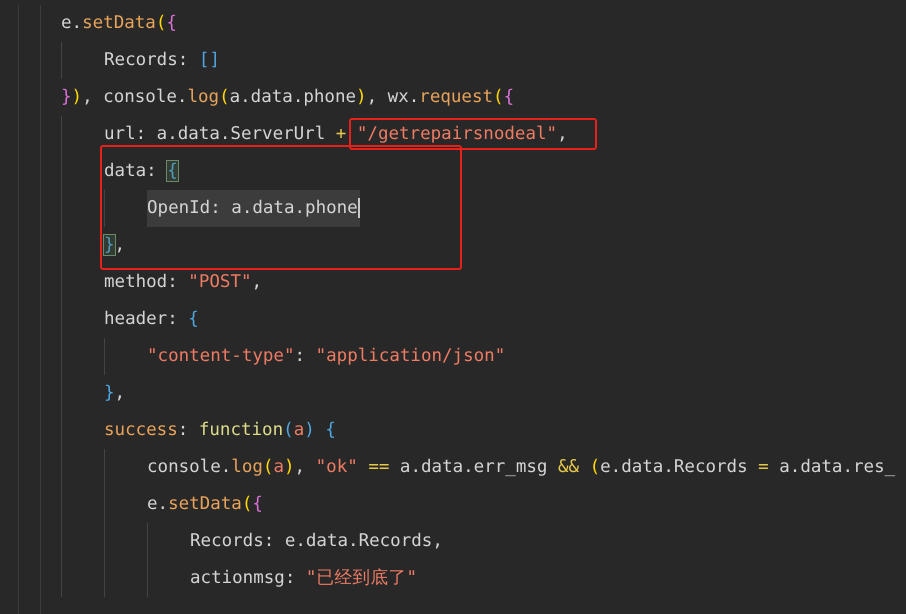 This screenshot has width=906, height=614. What do you see at coordinates (326, 356) in the screenshot?
I see `code-line: "content-type": "application/json"` at bounding box center [326, 356].